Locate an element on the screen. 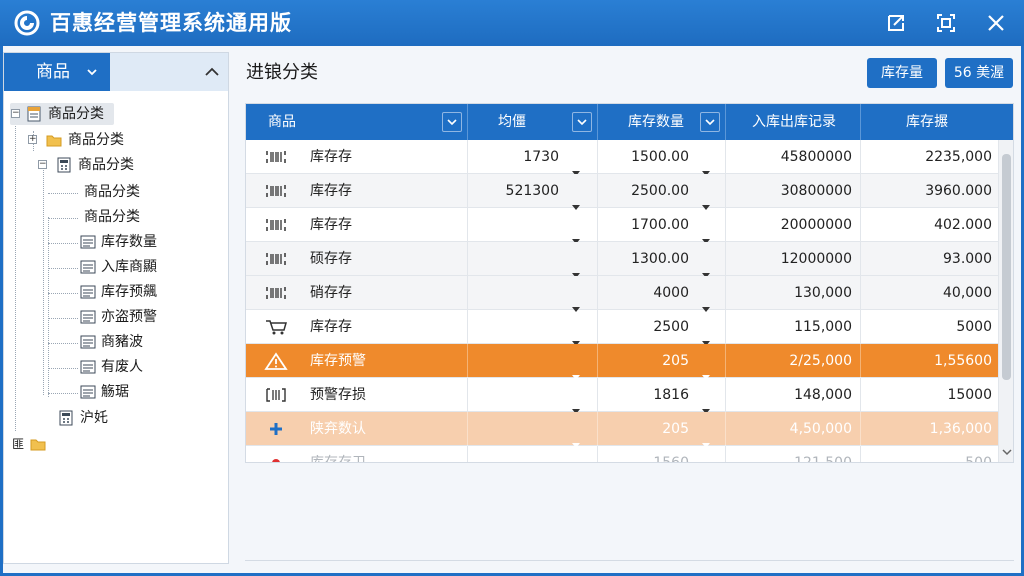 This screenshot has width=1024, height=576. table-row: 库存预警 205 2/25,000 1,55600 is located at coordinates (622, 362).